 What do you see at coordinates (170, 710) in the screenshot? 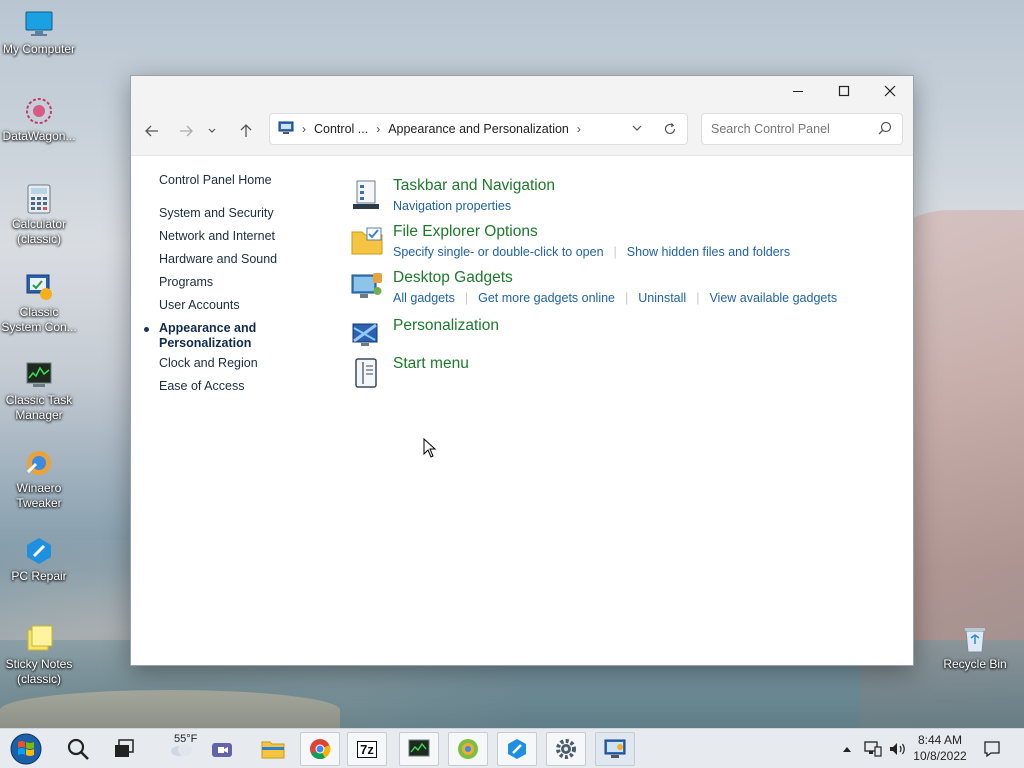
I see `wallpaper-grass` at bounding box center [170, 710].